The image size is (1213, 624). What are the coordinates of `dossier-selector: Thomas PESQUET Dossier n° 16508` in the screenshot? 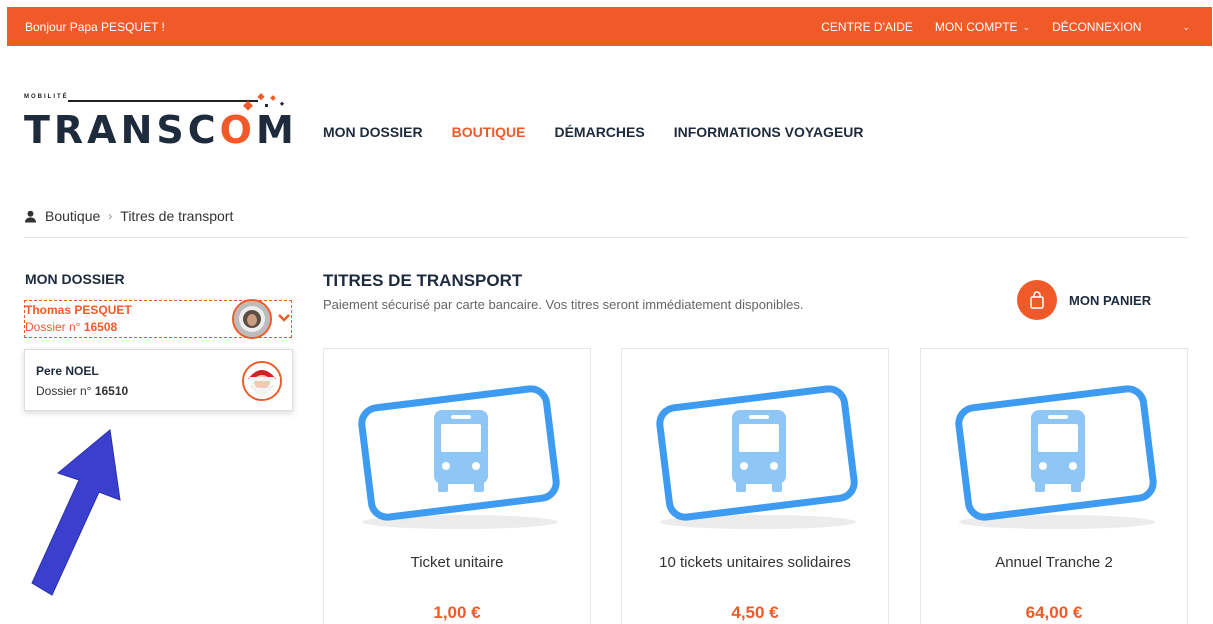 It's located at (158, 319).